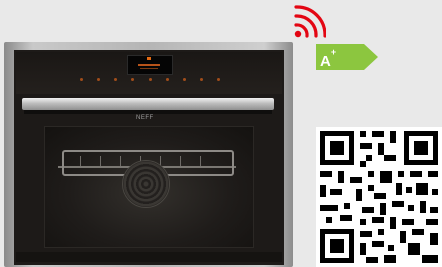  What do you see at coordinates (325, 61) in the screenshot?
I see `energy-grade: A` at bounding box center [325, 61].